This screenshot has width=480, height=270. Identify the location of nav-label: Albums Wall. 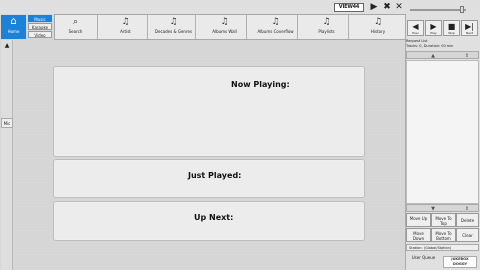
(224, 31).